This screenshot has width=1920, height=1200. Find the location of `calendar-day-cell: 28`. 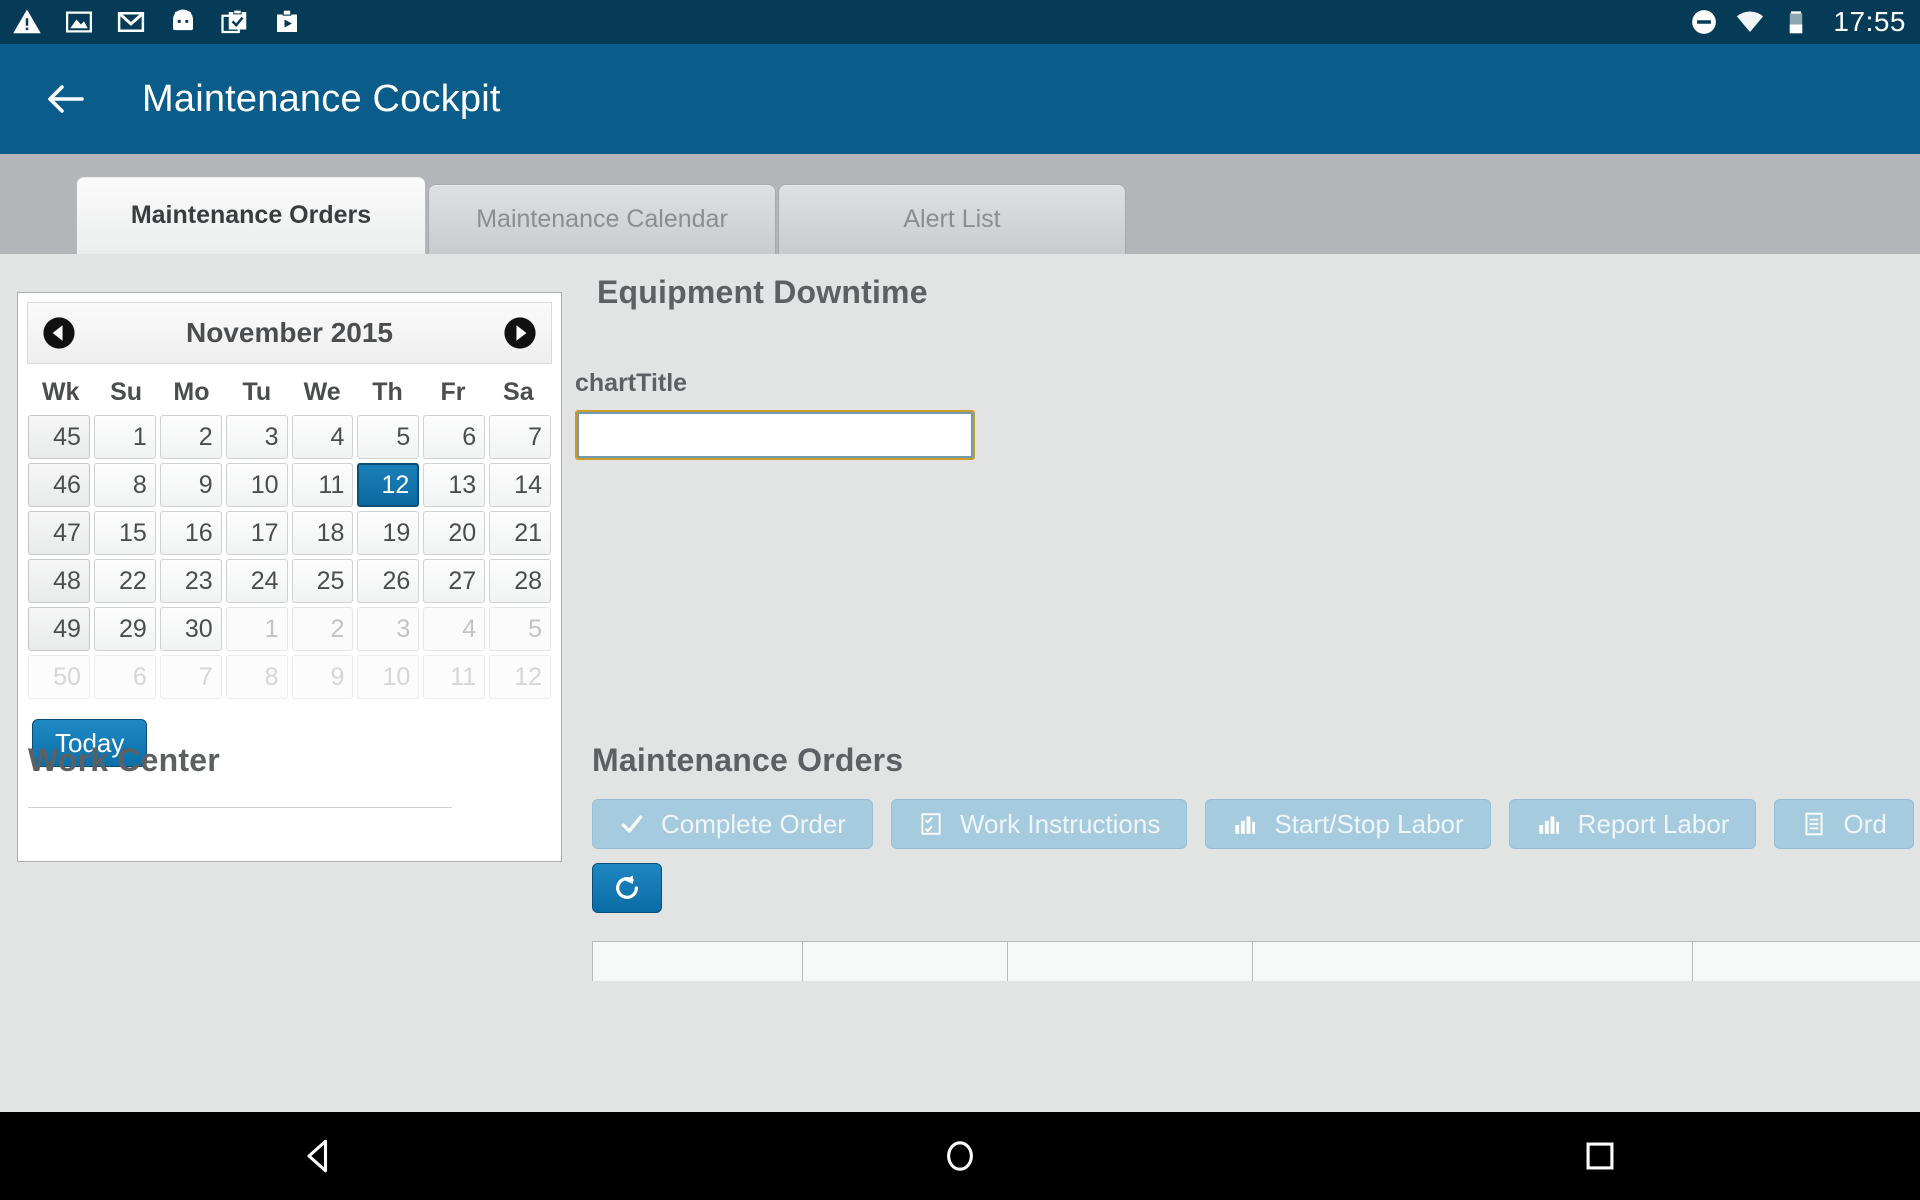

calendar-day-cell: 28 is located at coordinates (520, 581).